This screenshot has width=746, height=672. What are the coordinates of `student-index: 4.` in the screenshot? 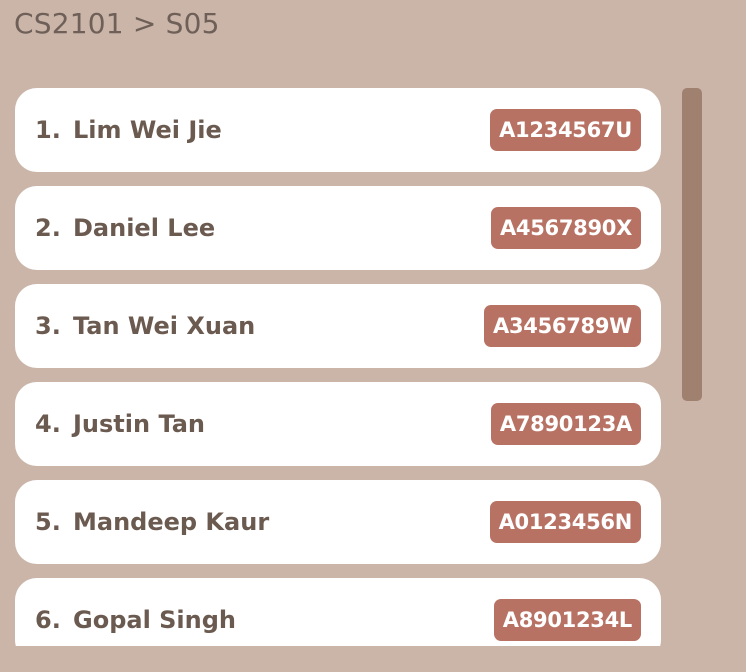 It's located at (48, 424).